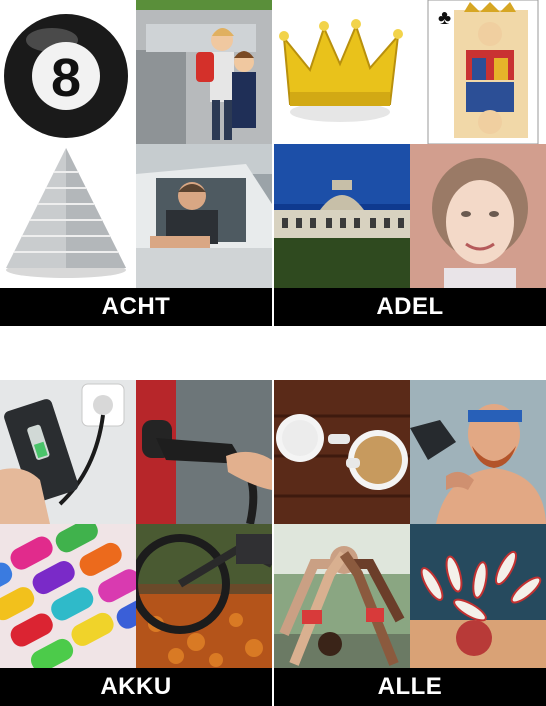 The image size is (546, 706). Describe the element at coordinates (478, 72) in the screenshot. I see `king-of-clubs-card-icon: ♣` at that location.